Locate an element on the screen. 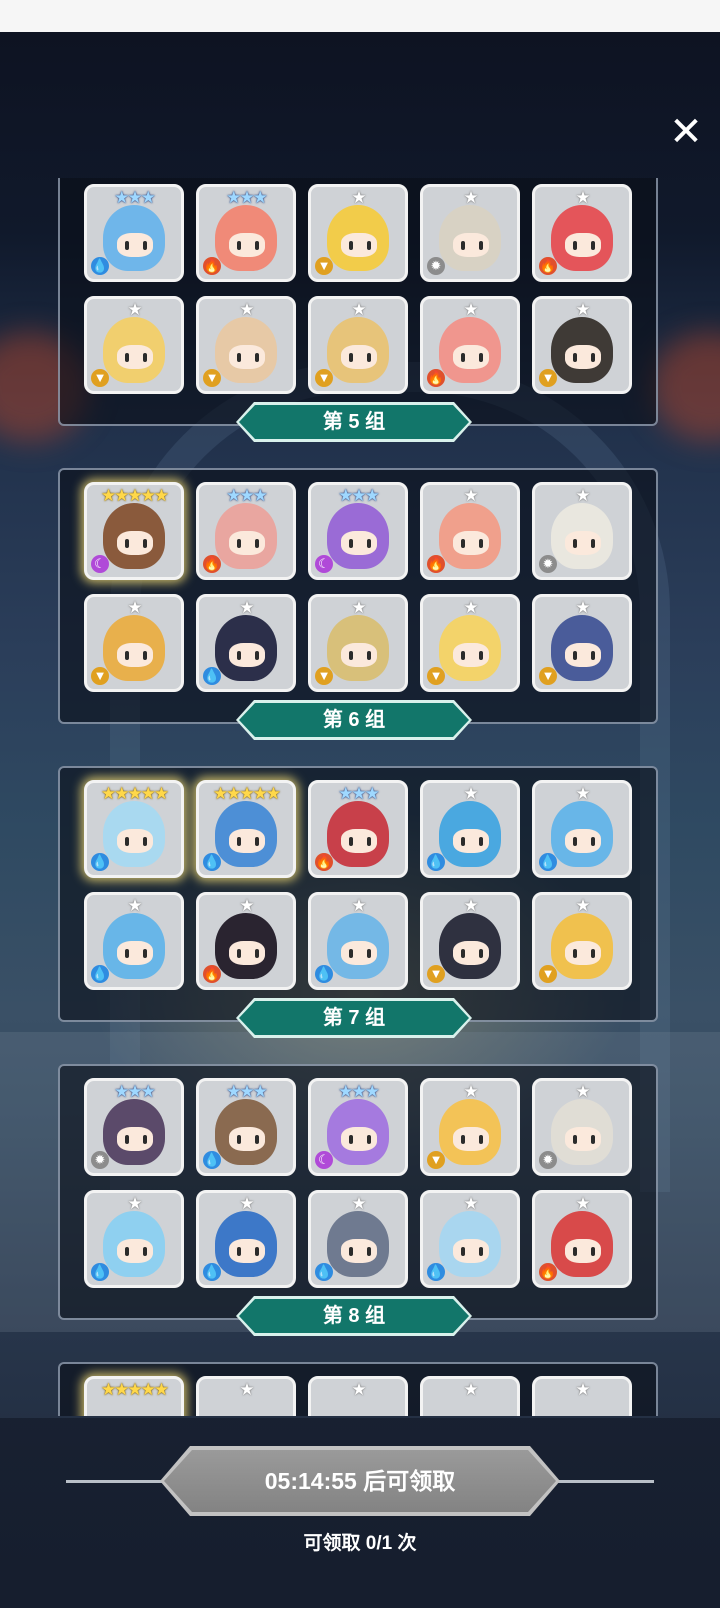  hero-card: ★★★★★ ☾ is located at coordinates (134, 531).